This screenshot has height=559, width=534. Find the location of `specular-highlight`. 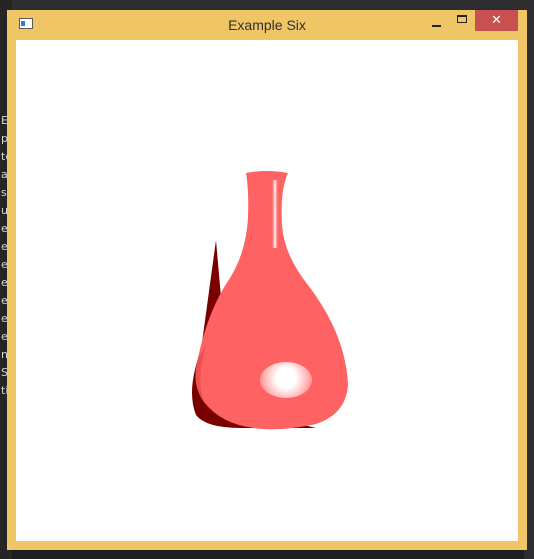

specular-highlight is located at coordinates (286, 380).